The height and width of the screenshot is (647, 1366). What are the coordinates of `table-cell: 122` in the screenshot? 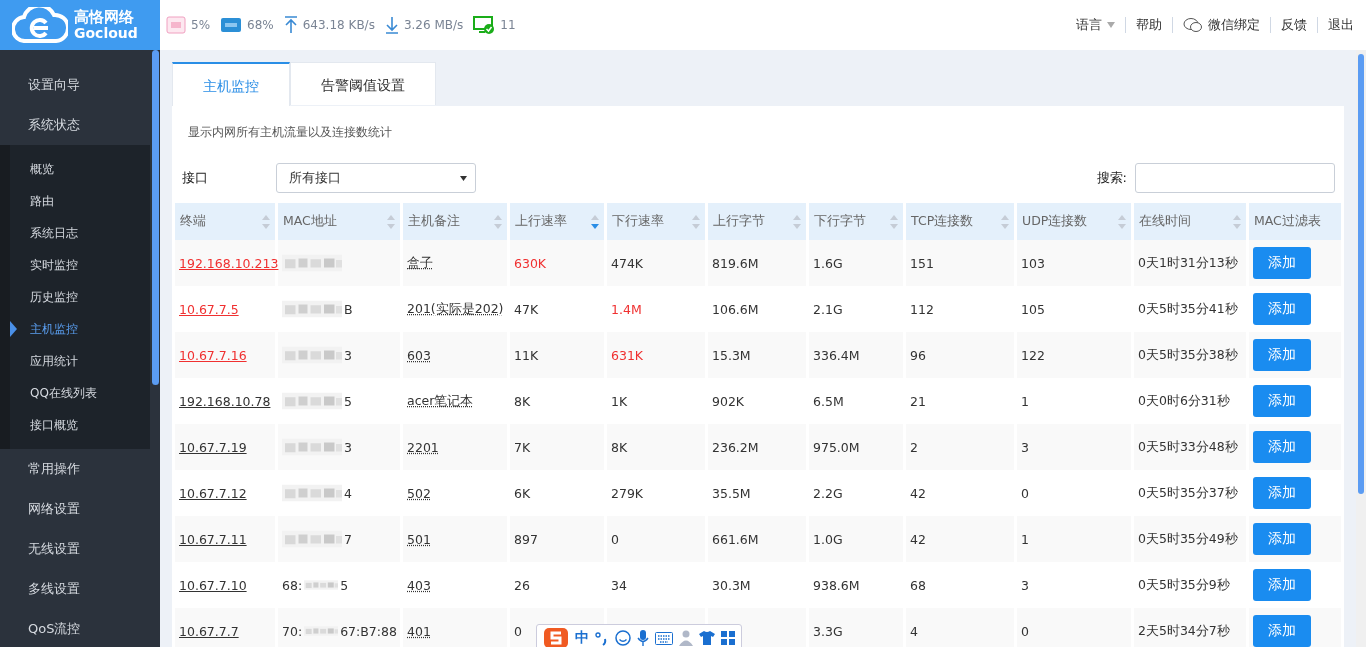 It's located at (1033, 355).